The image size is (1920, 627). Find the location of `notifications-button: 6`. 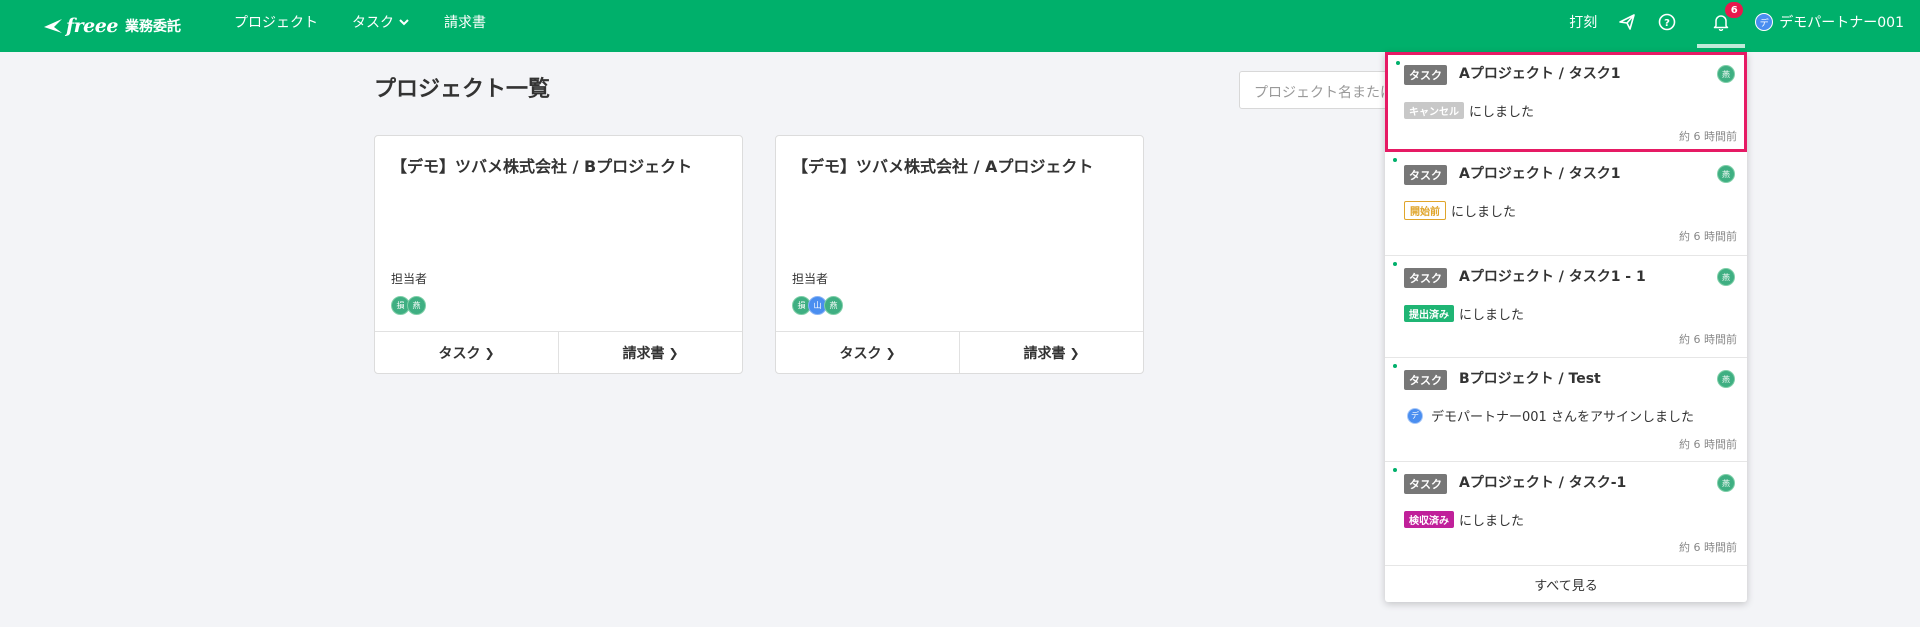

notifications-button: 6 is located at coordinates (1721, 24).